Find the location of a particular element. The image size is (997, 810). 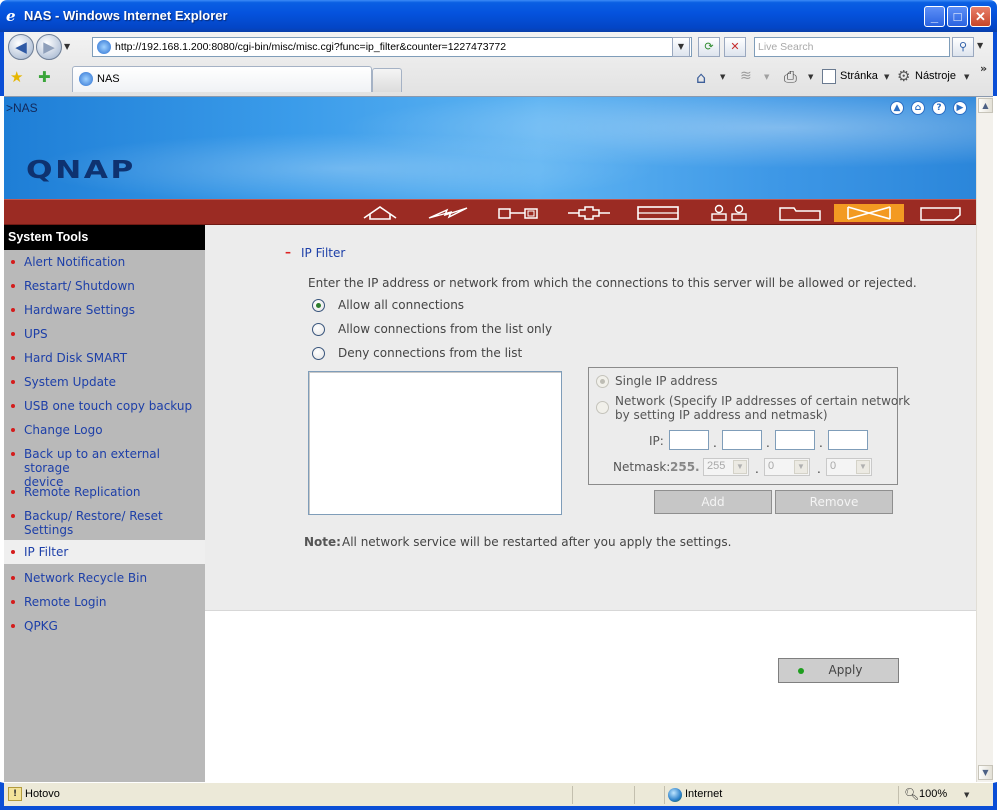

sidebar-item-change-logo: Change Logo is located at coordinates (104, 430).